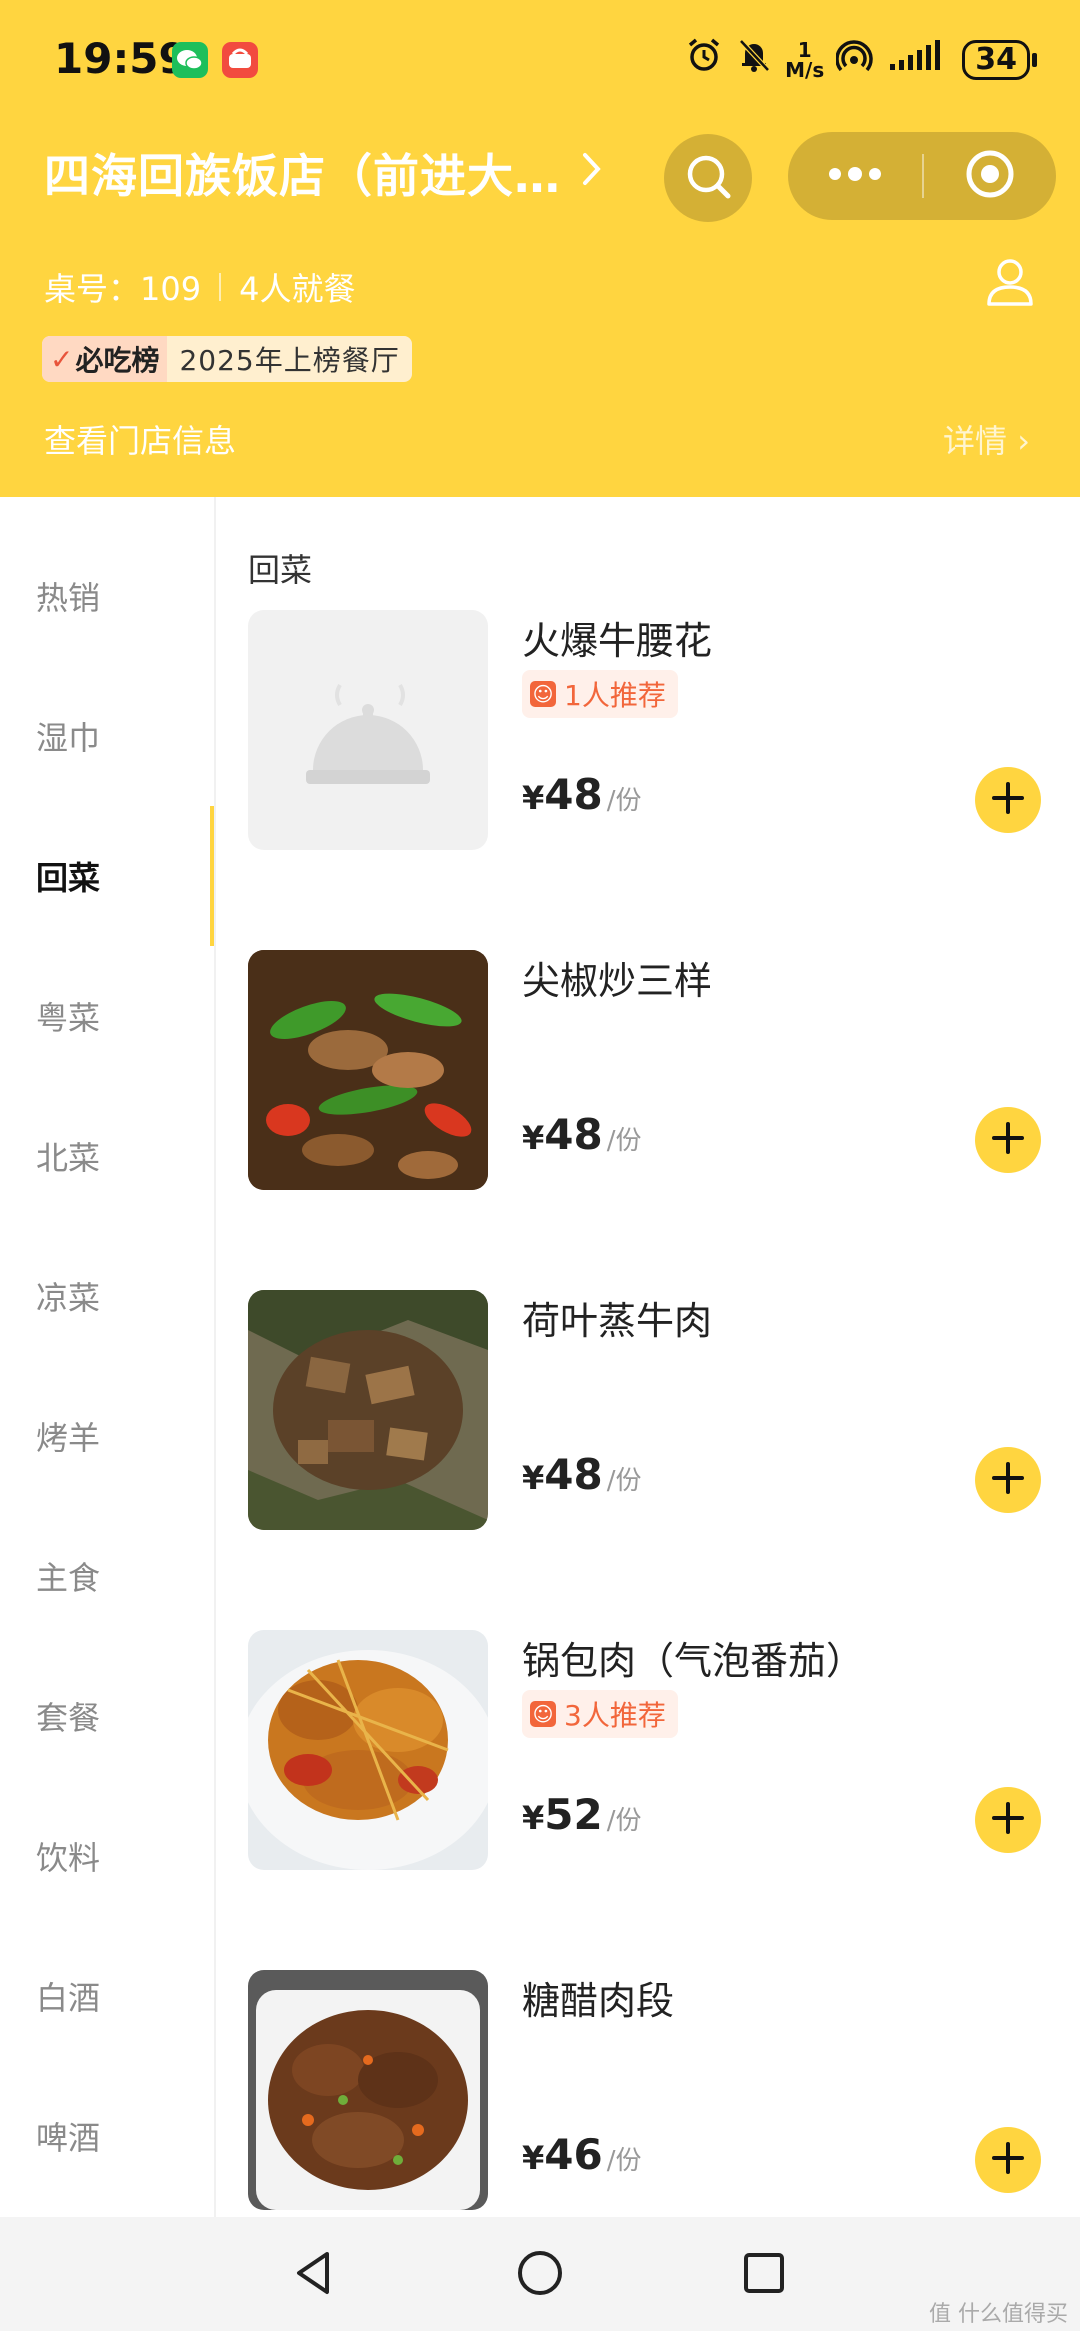  What do you see at coordinates (68, 876) in the screenshot?
I see `sidebar-item-hui-cuisine: 回菜` at bounding box center [68, 876].